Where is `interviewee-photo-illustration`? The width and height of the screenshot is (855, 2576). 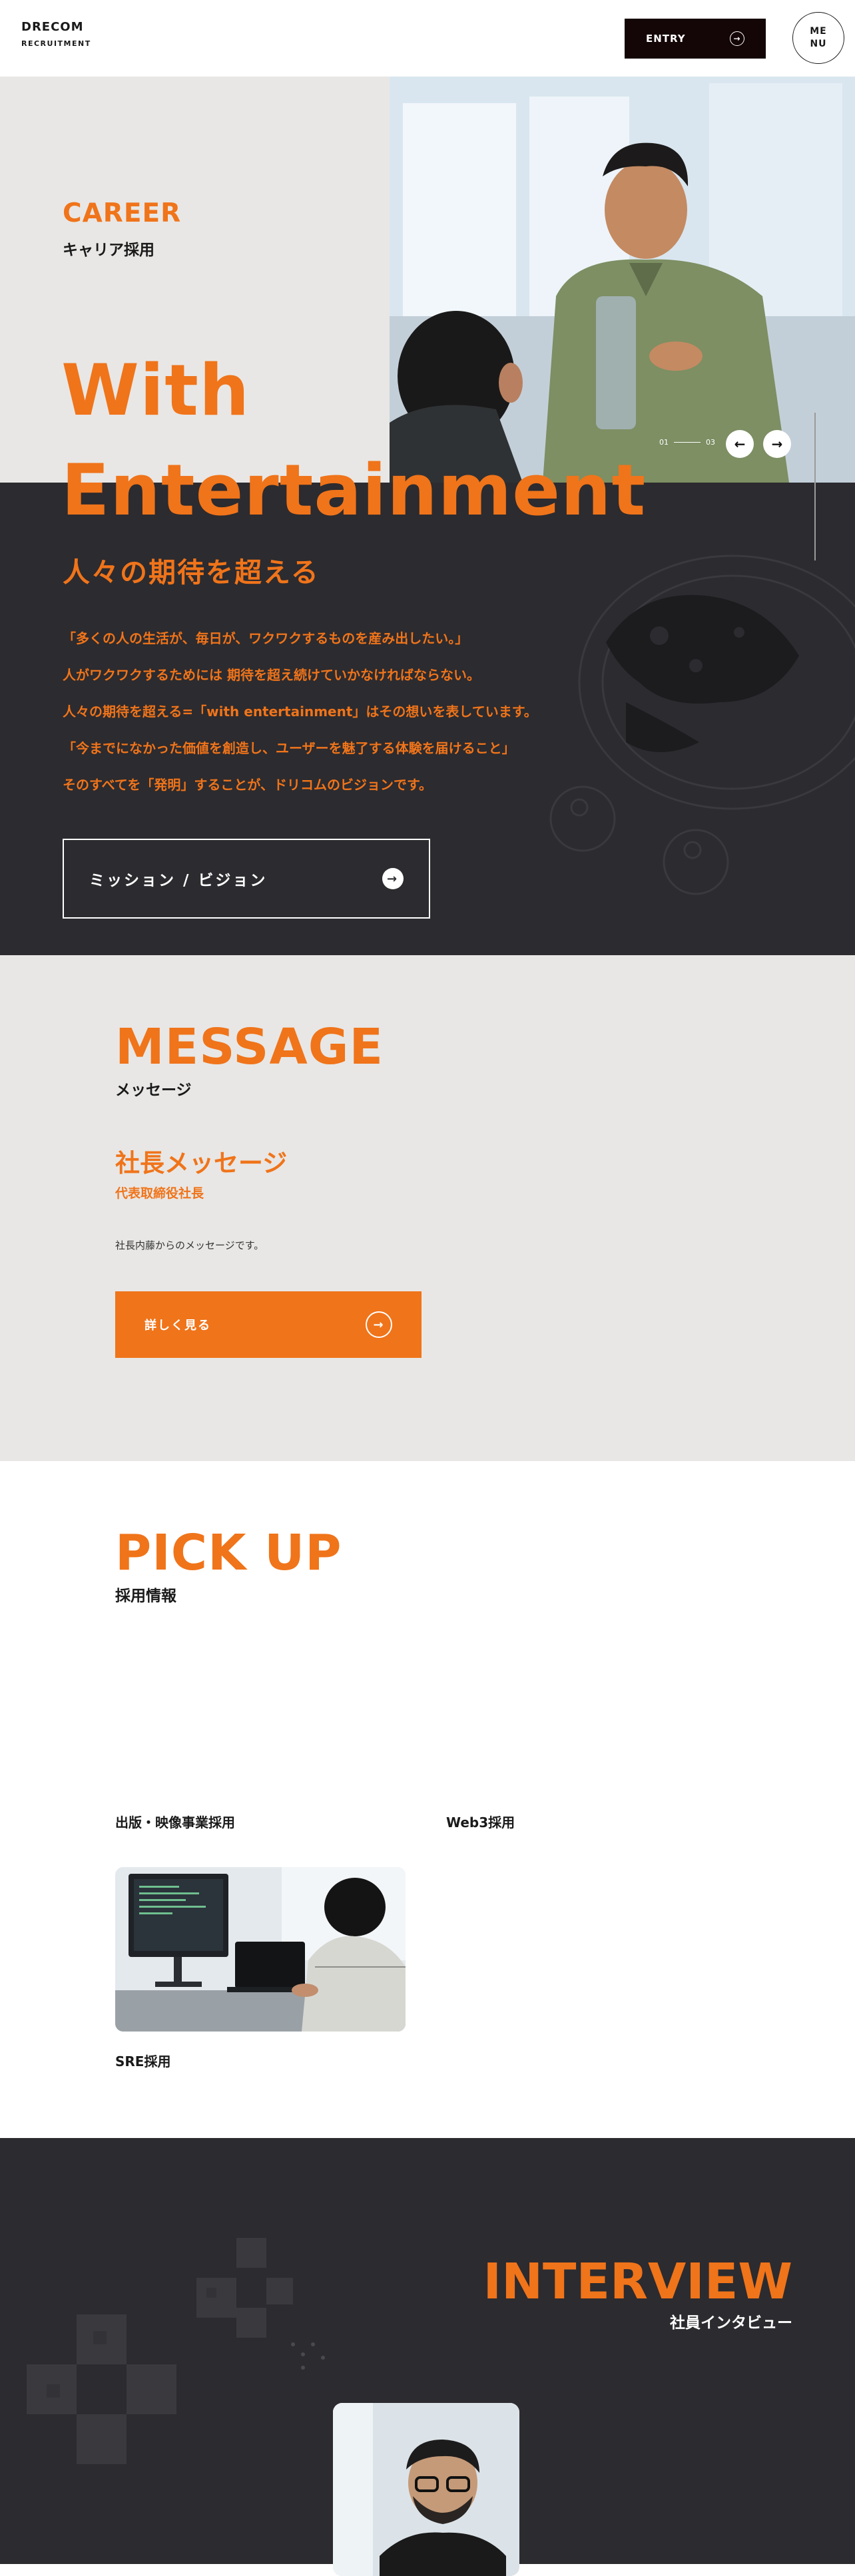 interviewee-photo-illustration is located at coordinates (426, 2489).